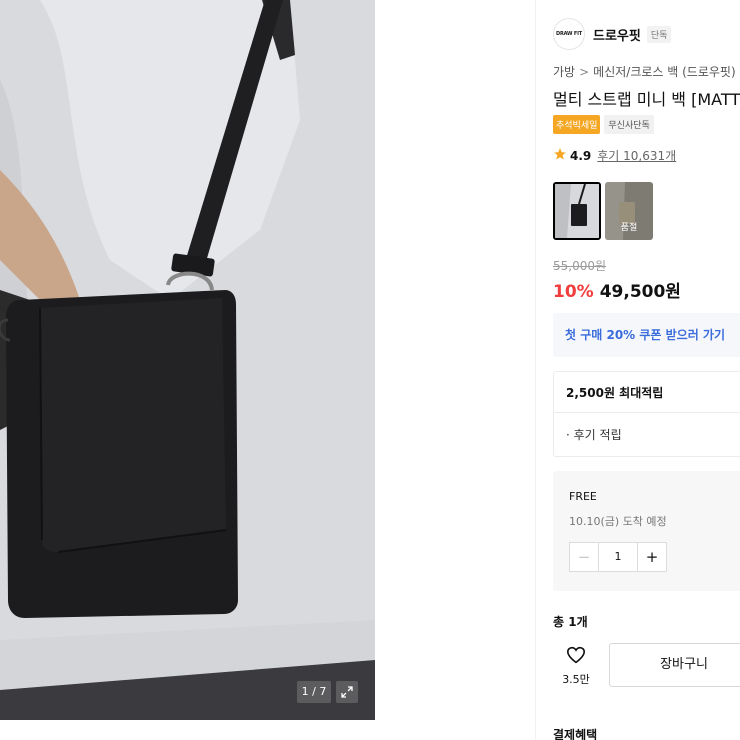 The width and height of the screenshot is (740, 740). What do you see at coordinates (652, 557) in the screenshot?
I see `quantity-increase-button: +` at bounding box center [652, 557].